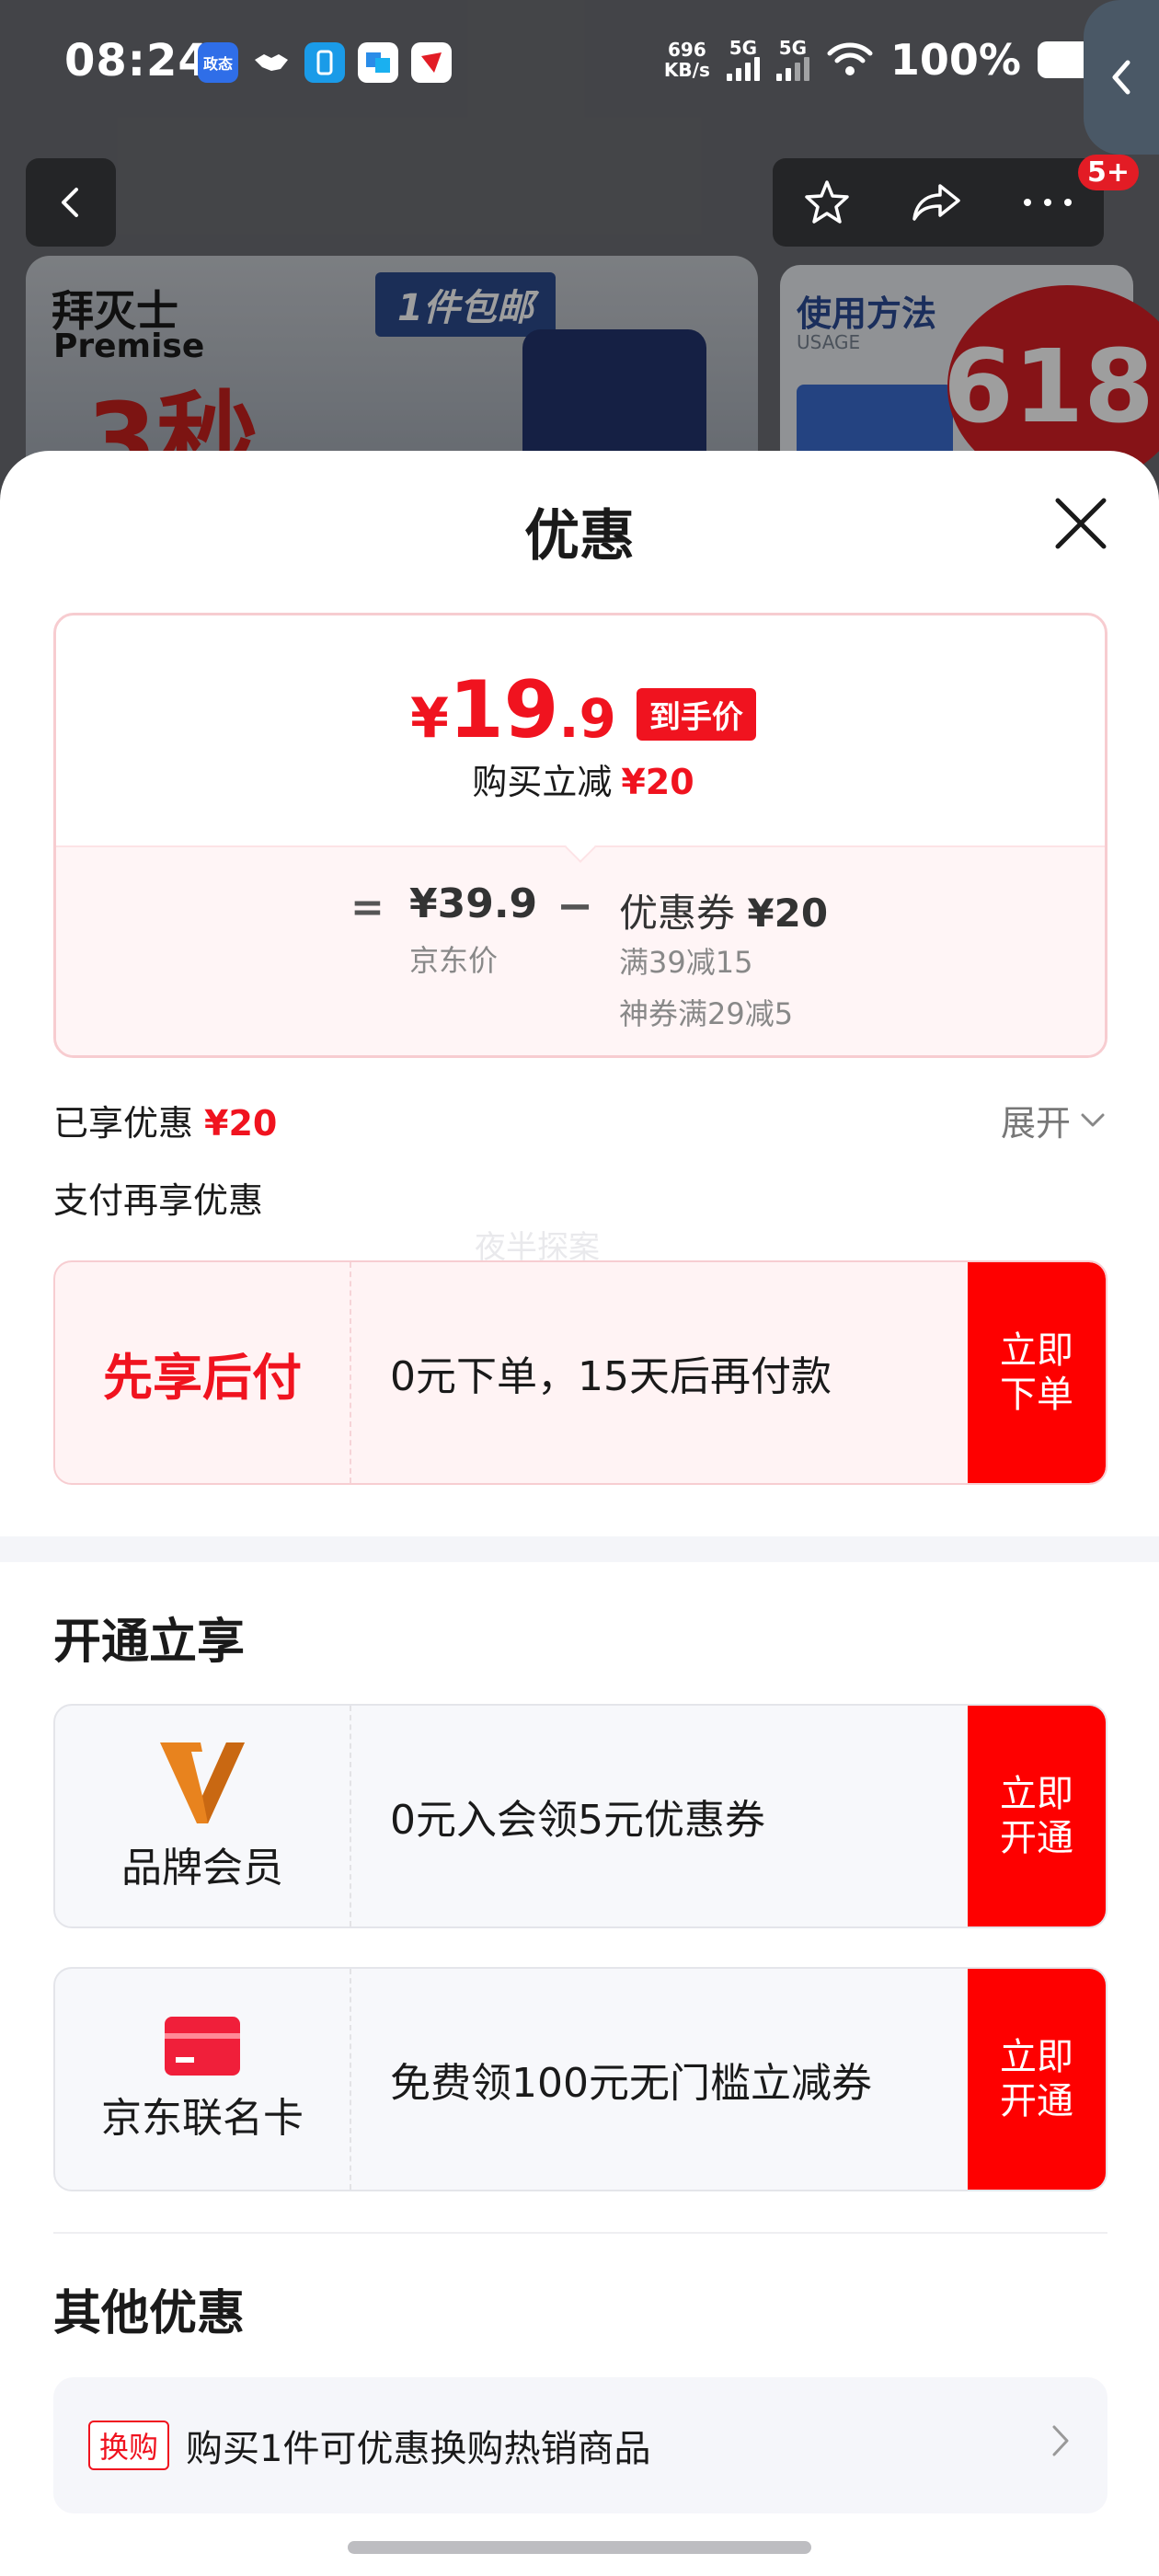 The width and height of the screenshot is (1159, 2576). I want to click on coupon-rule: 神券满29减5, so click(706, 1014).